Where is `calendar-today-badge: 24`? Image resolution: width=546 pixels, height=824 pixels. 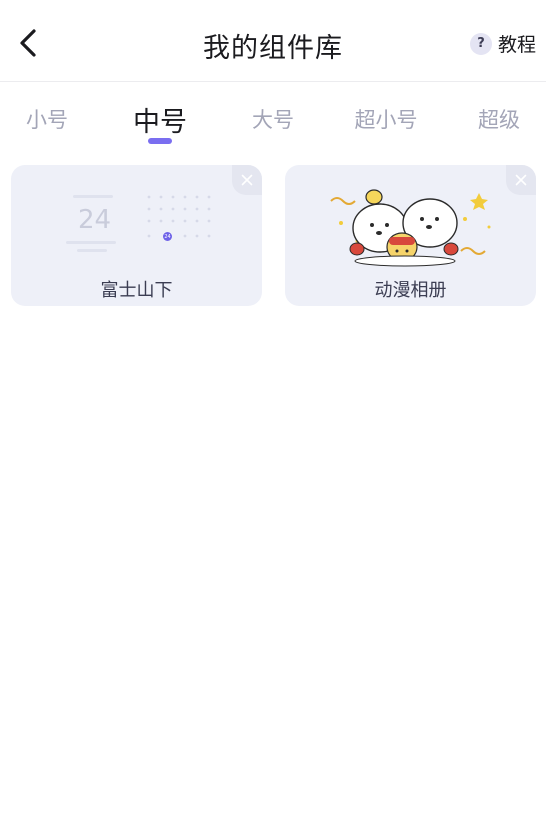 calendar-today-badge: 24 is located at coordinates (167, 236).